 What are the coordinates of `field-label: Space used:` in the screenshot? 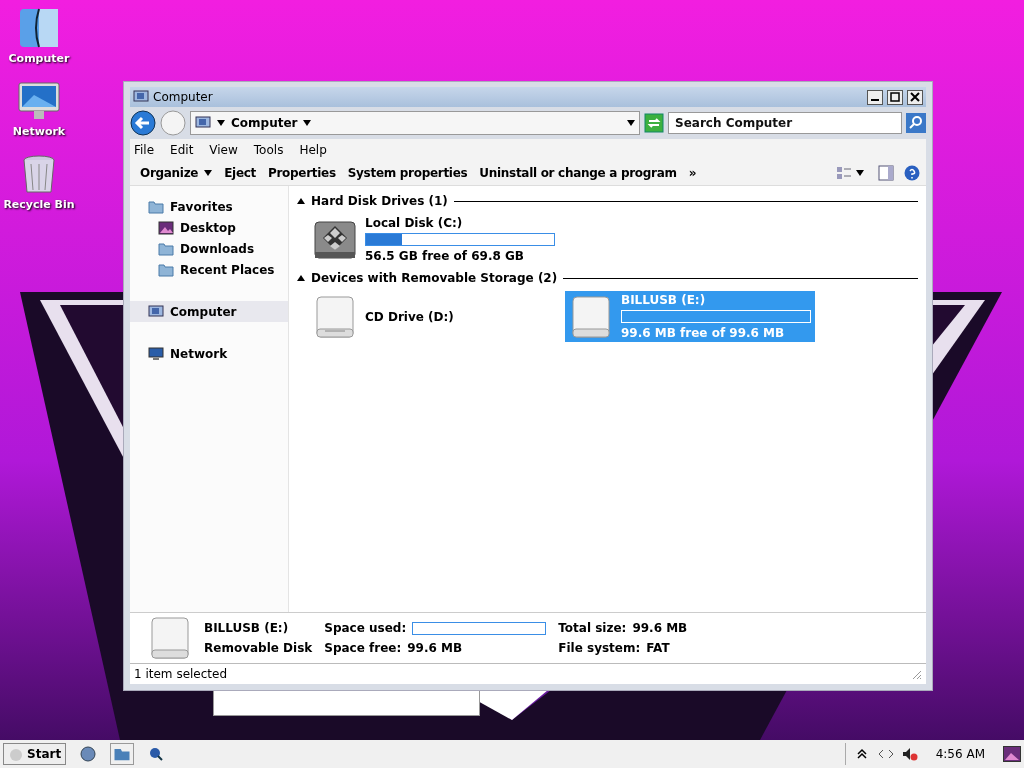 It's located at (365, 628).